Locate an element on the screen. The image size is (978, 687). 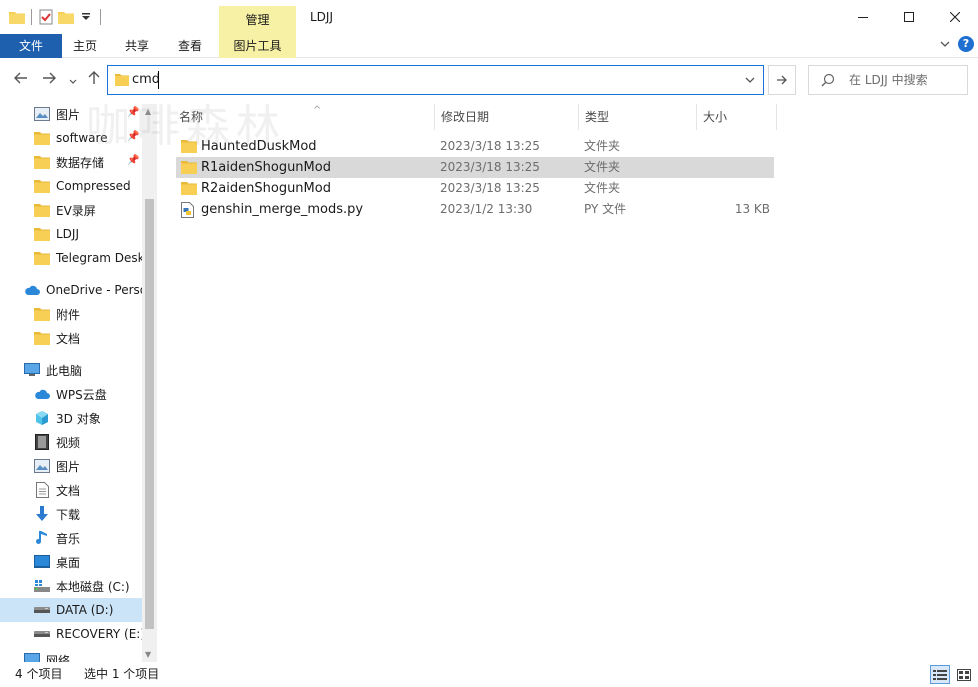
file-row: R2aidenShogunMod 2023/3/18 13:25 文件夹 is located at coordinates (475, 188).